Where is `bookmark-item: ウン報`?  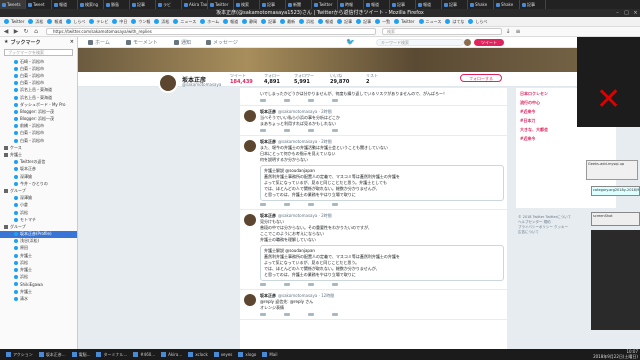
bookmark-item: ウン報 is located at coordinates (140, 22).